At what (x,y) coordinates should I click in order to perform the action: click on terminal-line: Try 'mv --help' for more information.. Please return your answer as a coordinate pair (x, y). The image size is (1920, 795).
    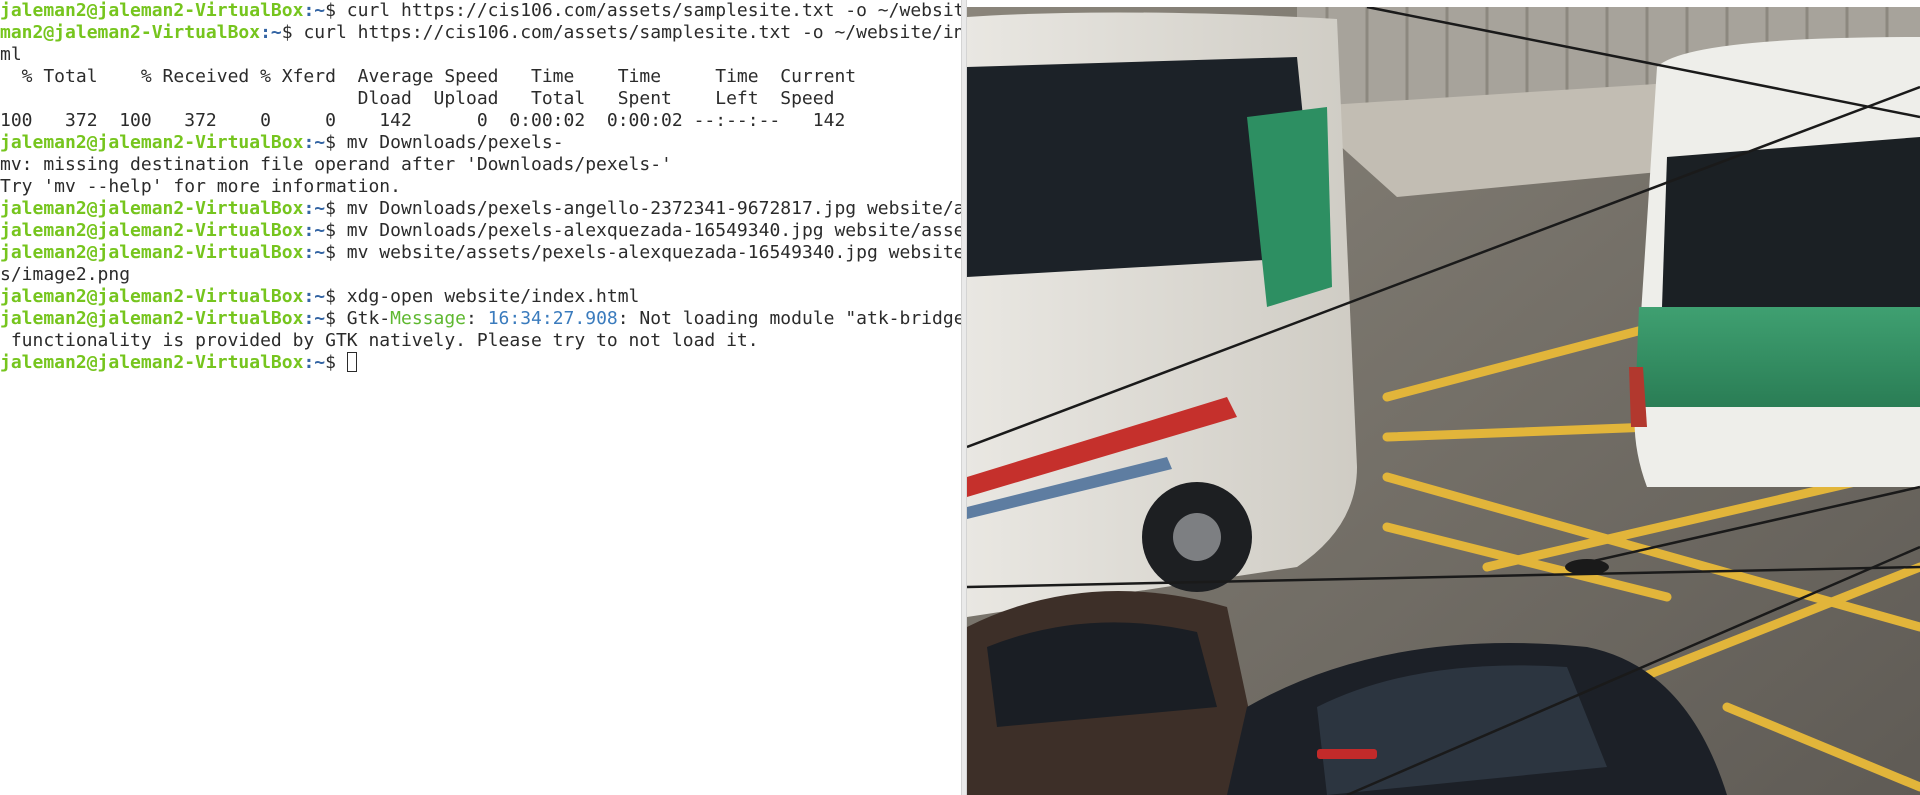
    Looking at the image, I should click on (480, 187).